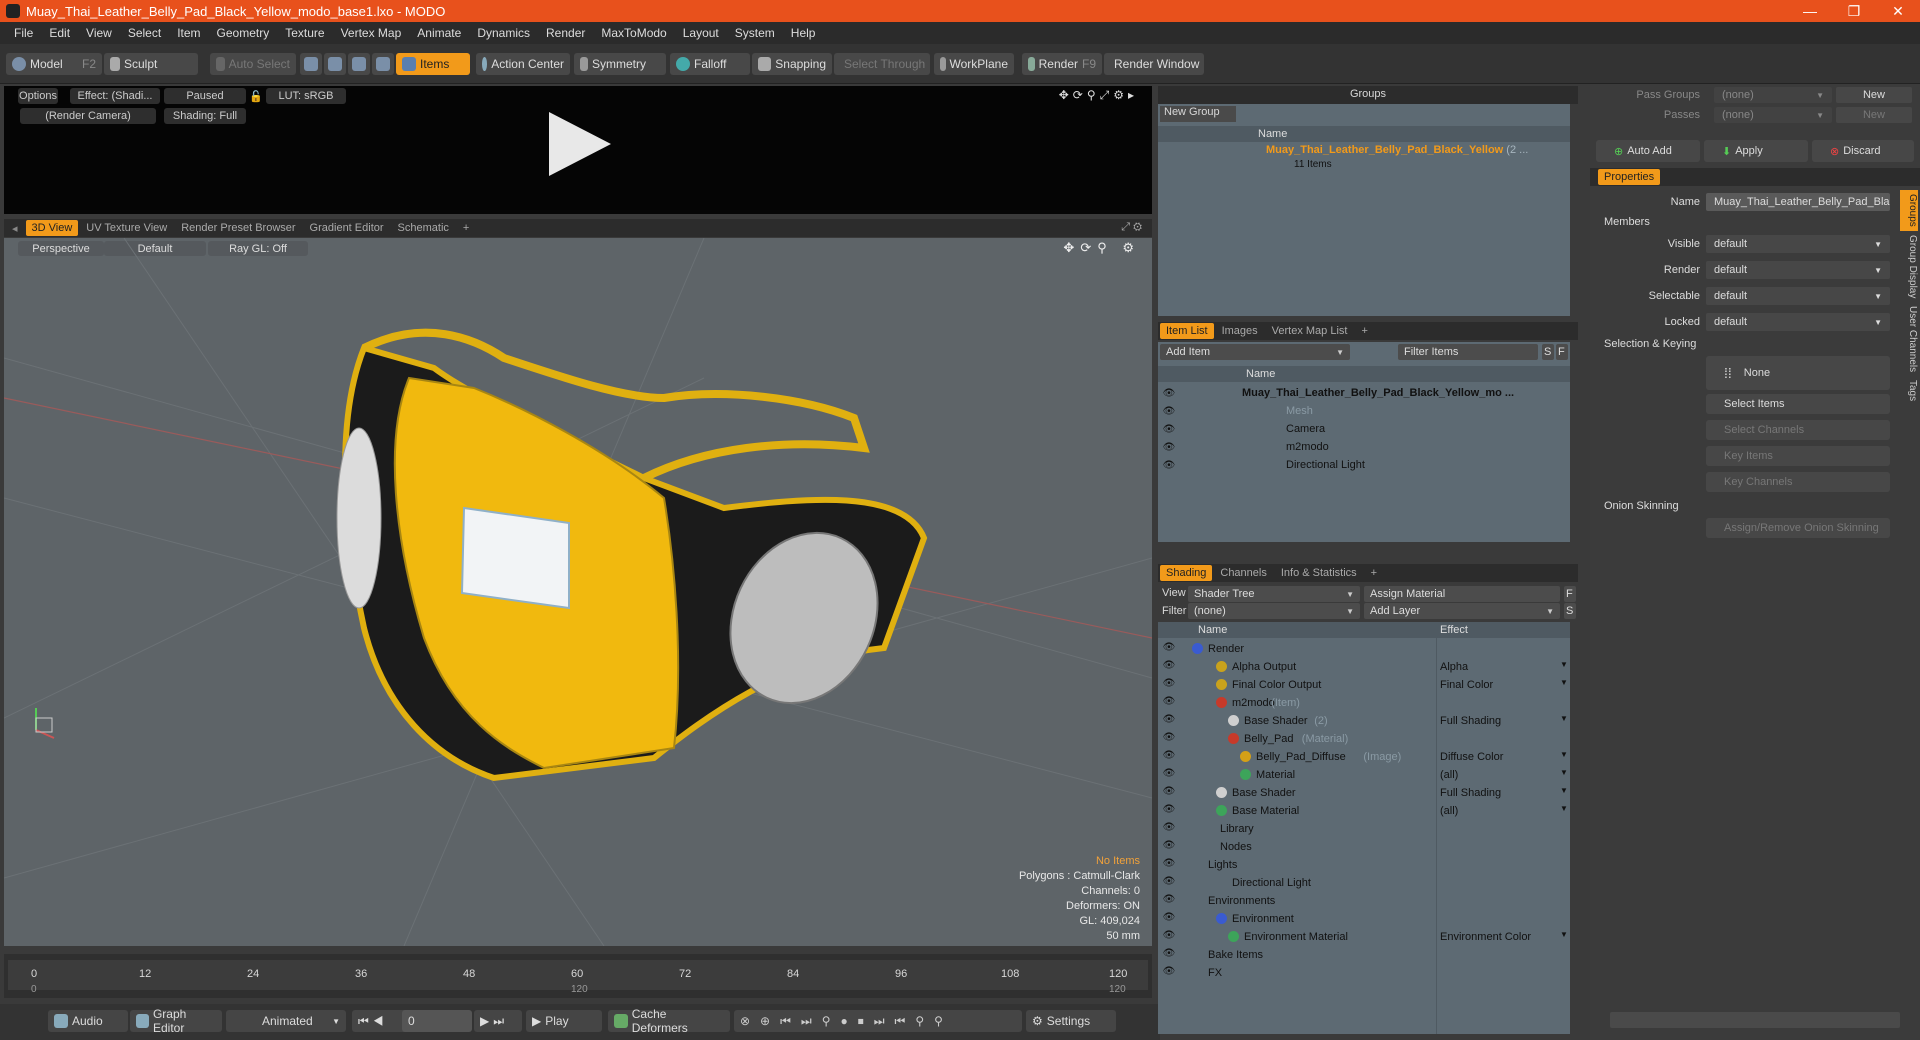 The image size is (1920, 1040). I want to click on preview-nav-icons: ✥⟳⚲⤢⚙▸, so click(1098, 95).